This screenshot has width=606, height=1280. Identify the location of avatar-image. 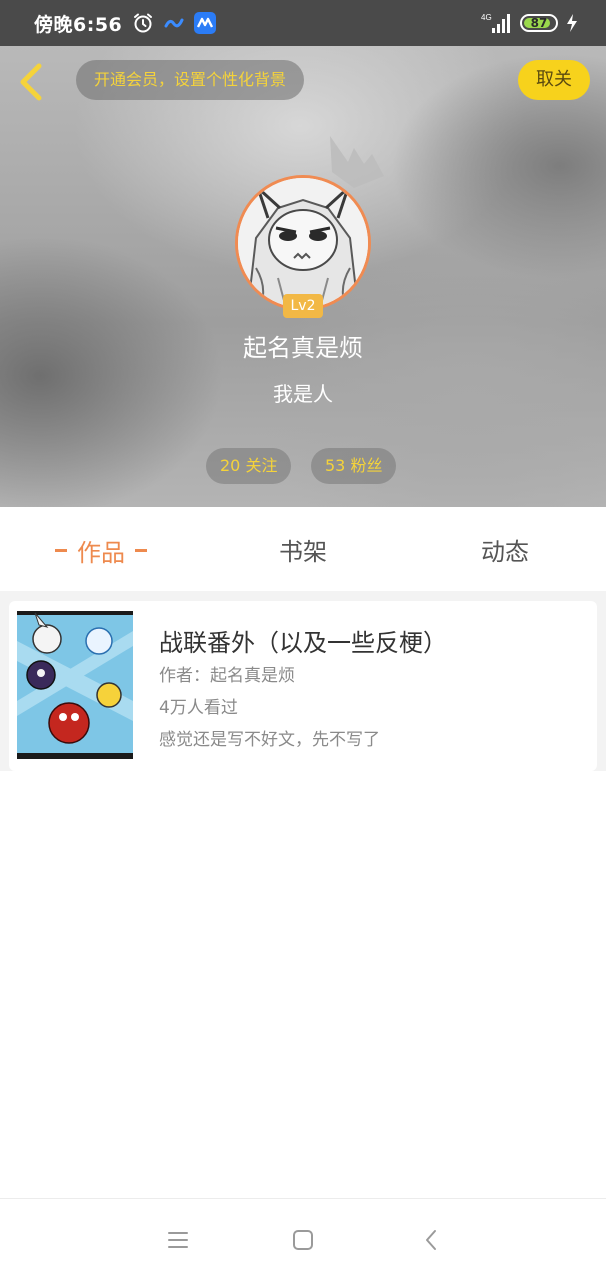
(303, 243).